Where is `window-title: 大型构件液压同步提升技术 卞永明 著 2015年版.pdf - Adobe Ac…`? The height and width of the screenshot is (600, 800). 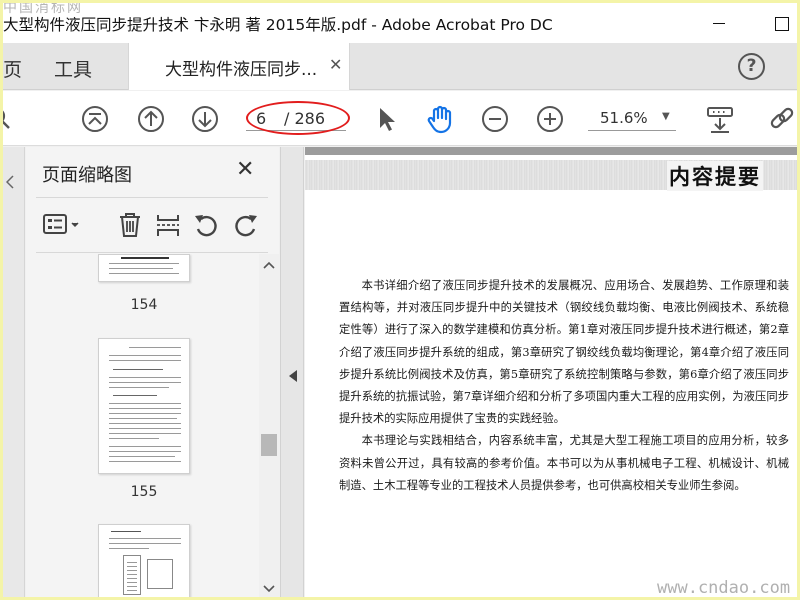
window-title: 大型构件液压同步提升技术 卞永明 著 2015年版.pdf - Adobe Ac… is located at coordinates (278, 25).